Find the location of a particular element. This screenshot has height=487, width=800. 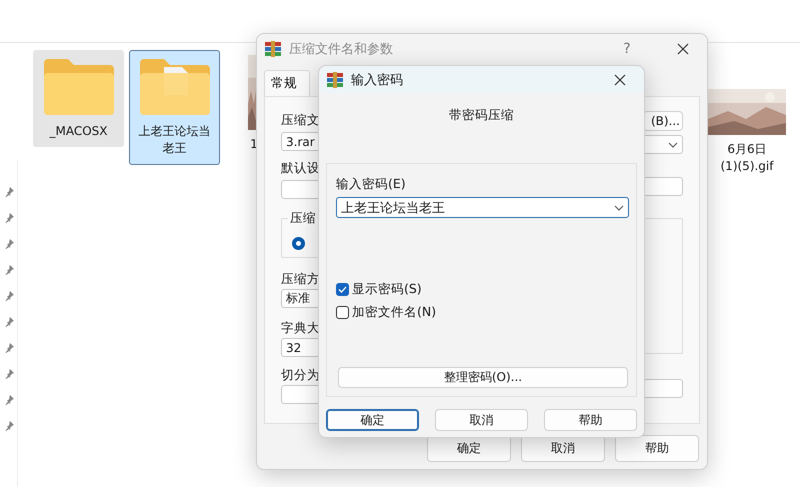

field-label: 输入密码(E) is located at coordinates (371, 184).